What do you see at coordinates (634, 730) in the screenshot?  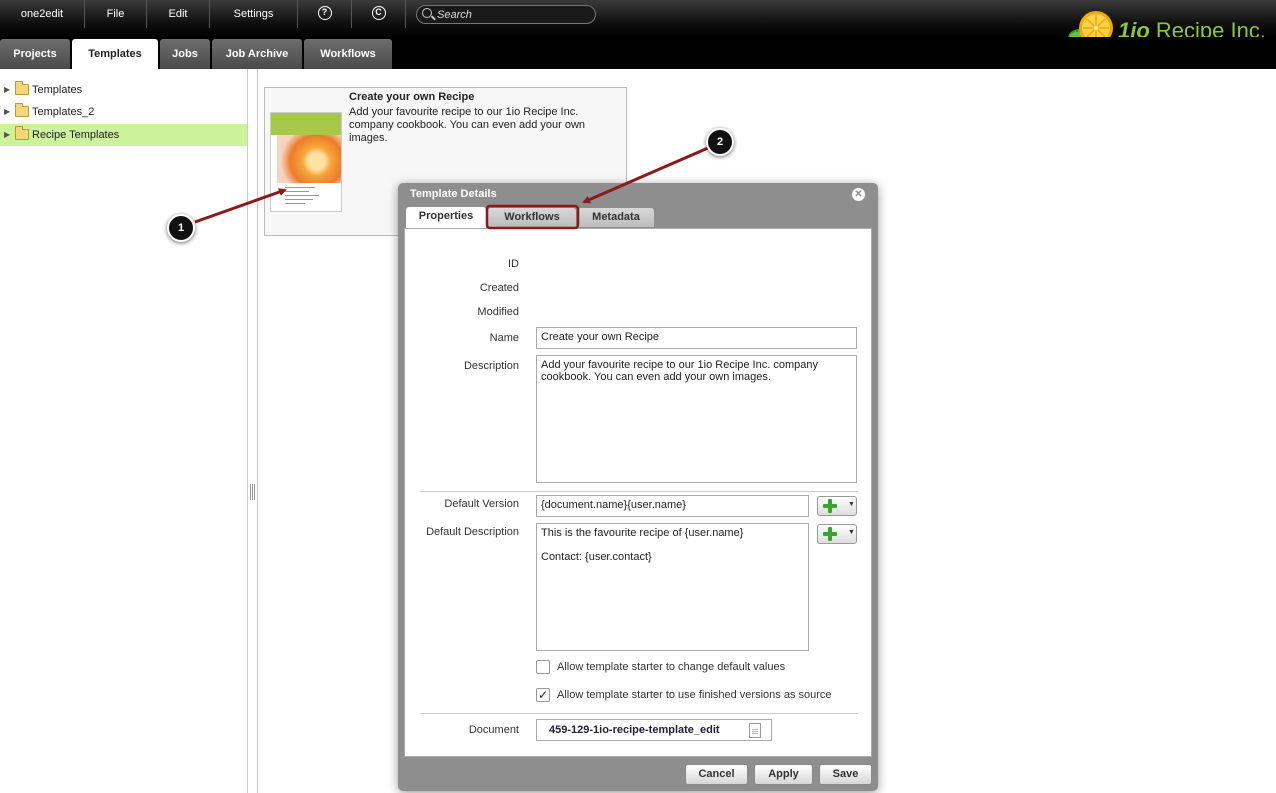 I see `document-name: 459-129-1io-recipe-template_edit` at bounding box center [634, 730].